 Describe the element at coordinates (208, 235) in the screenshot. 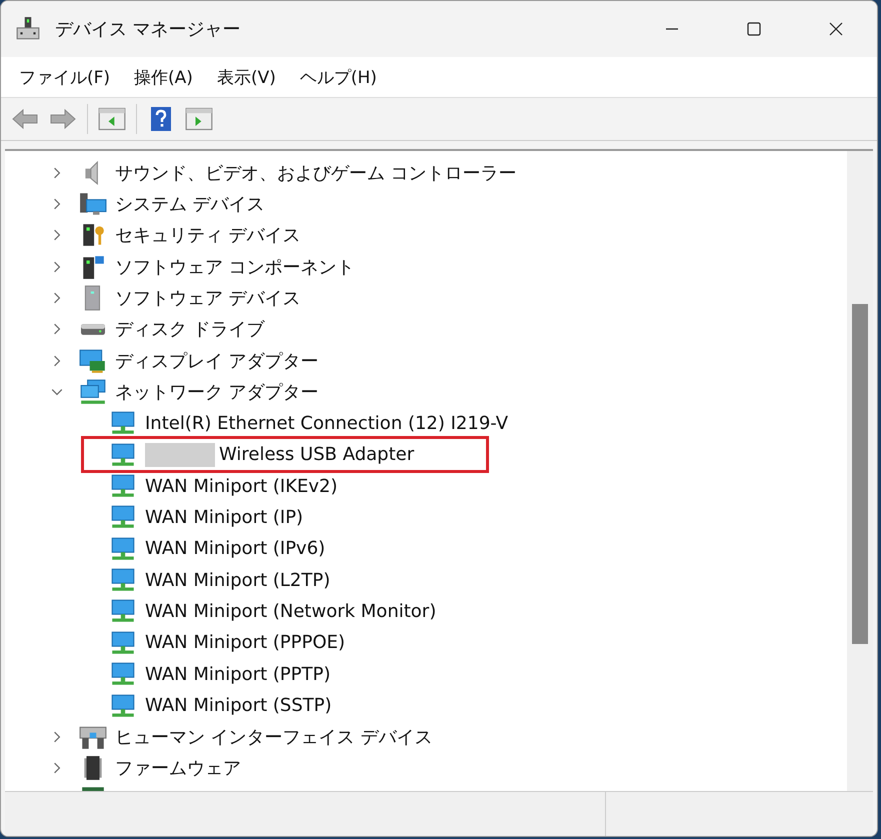

I see `tree-item: セキュリティ デバイス` at that location.